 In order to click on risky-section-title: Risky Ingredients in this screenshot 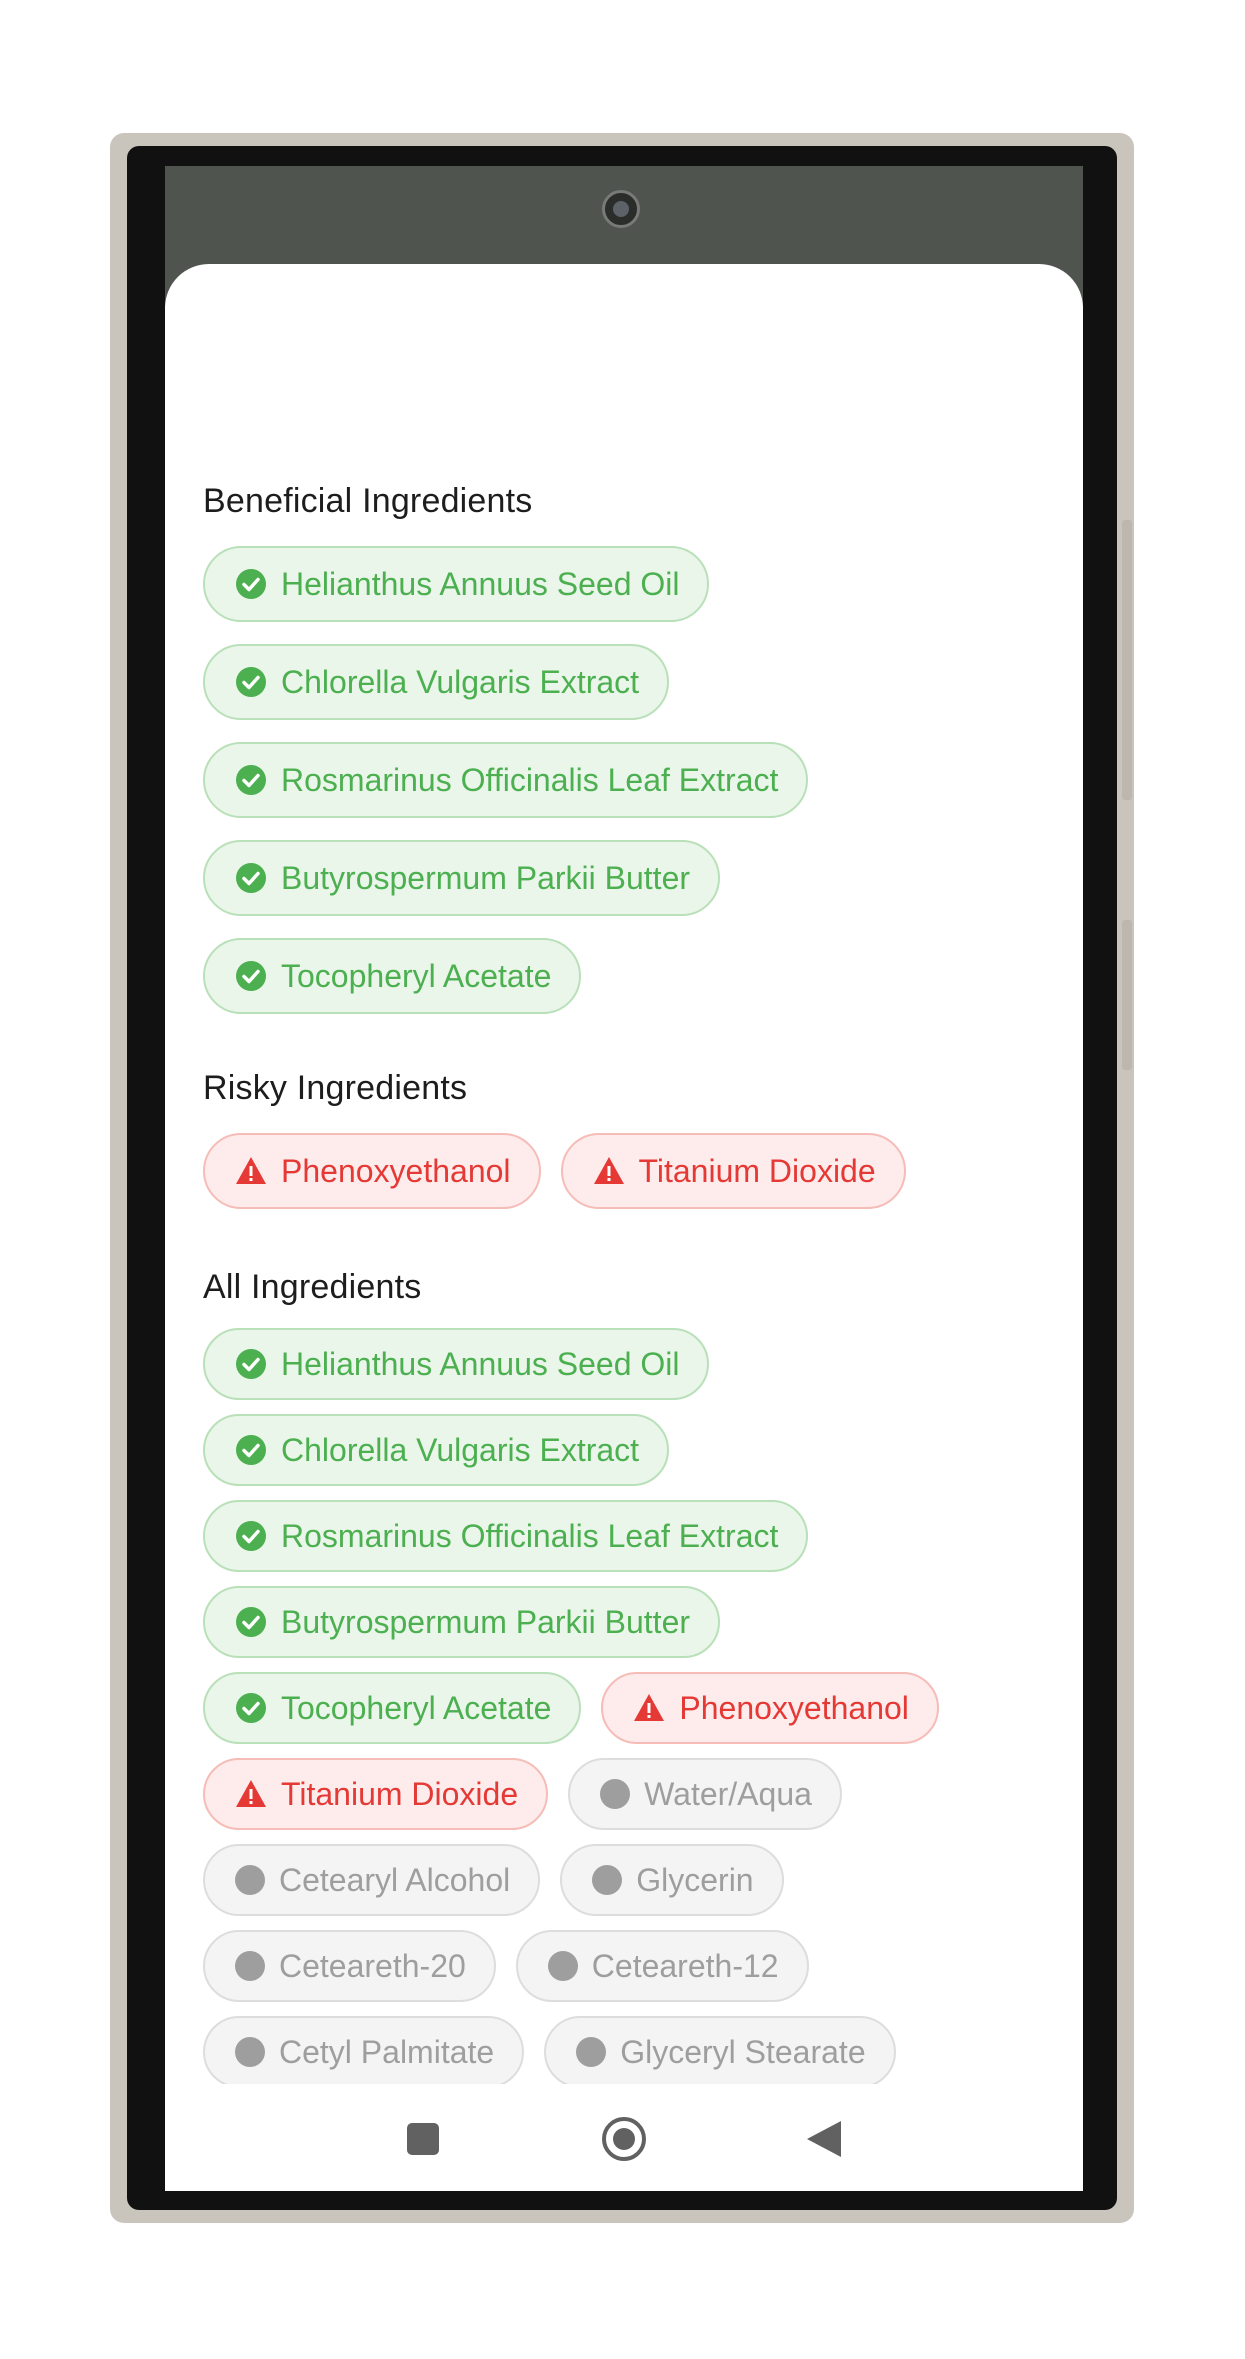, I will do `click(335, 1088)`.